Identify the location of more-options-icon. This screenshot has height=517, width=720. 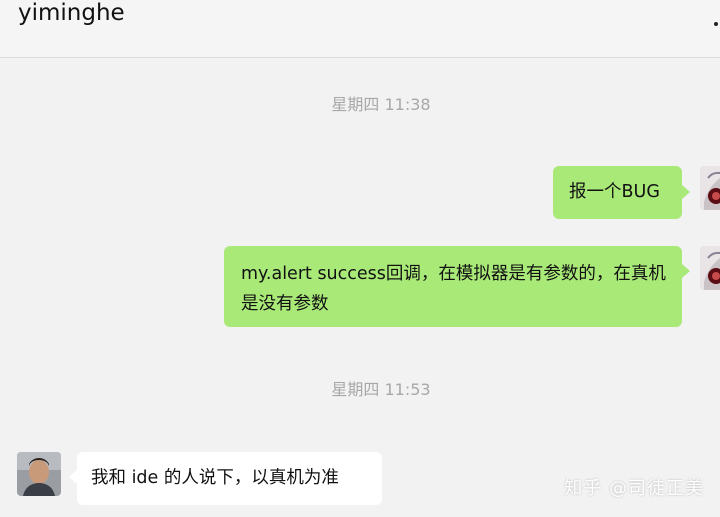
(716, 24).